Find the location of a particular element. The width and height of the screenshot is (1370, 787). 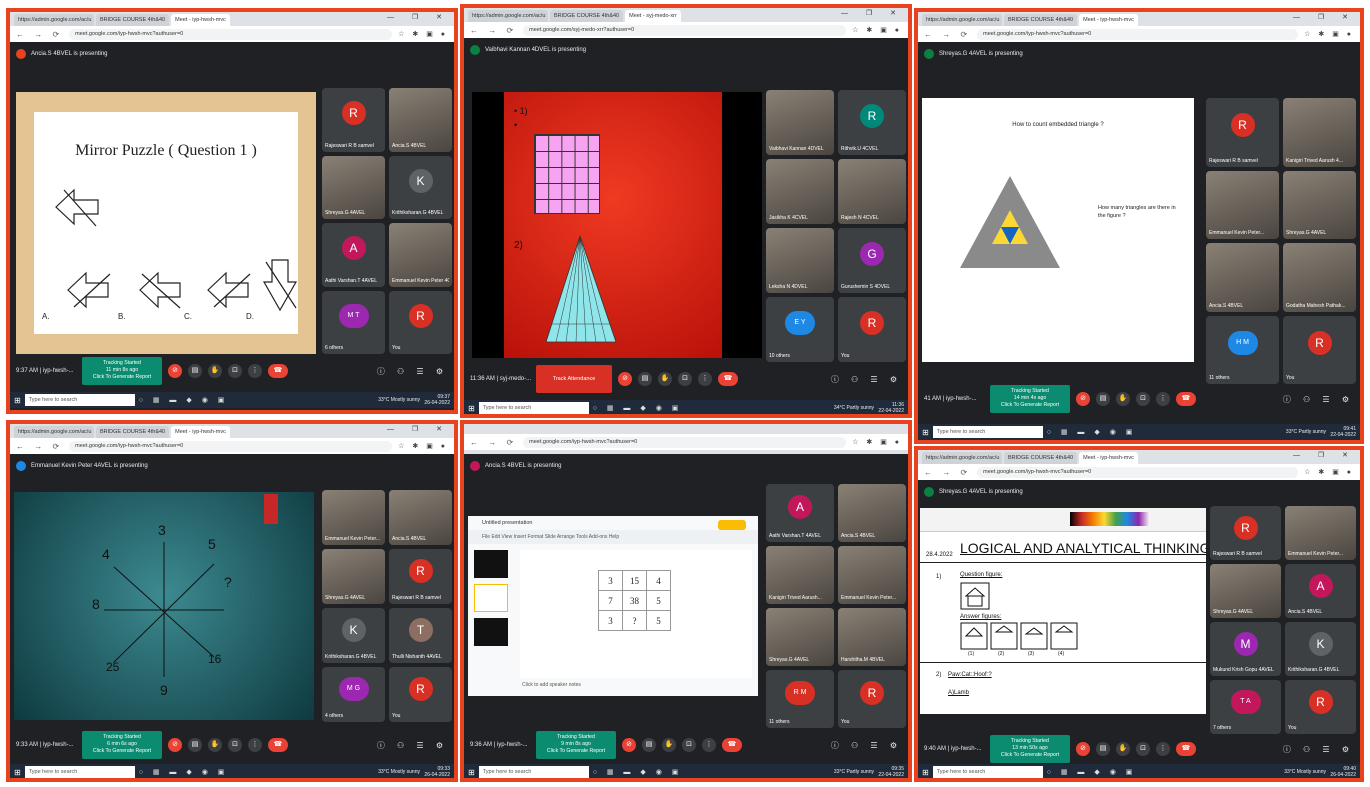

participant-tile: M T 6 others is located at coordinates (353, 322).